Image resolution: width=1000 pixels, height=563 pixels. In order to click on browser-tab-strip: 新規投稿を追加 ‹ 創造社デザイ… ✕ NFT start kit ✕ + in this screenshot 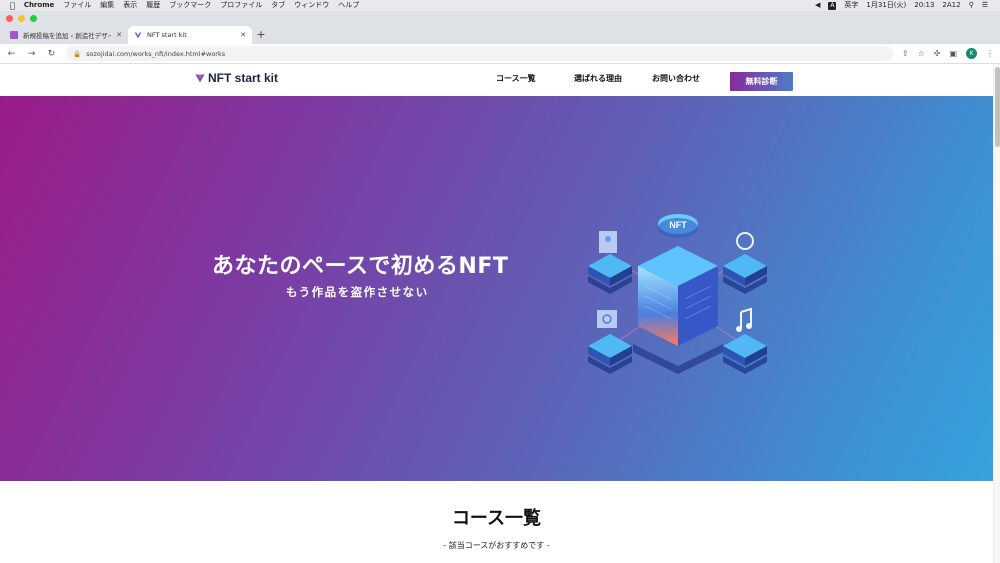, I will do `click(500, 27)`.